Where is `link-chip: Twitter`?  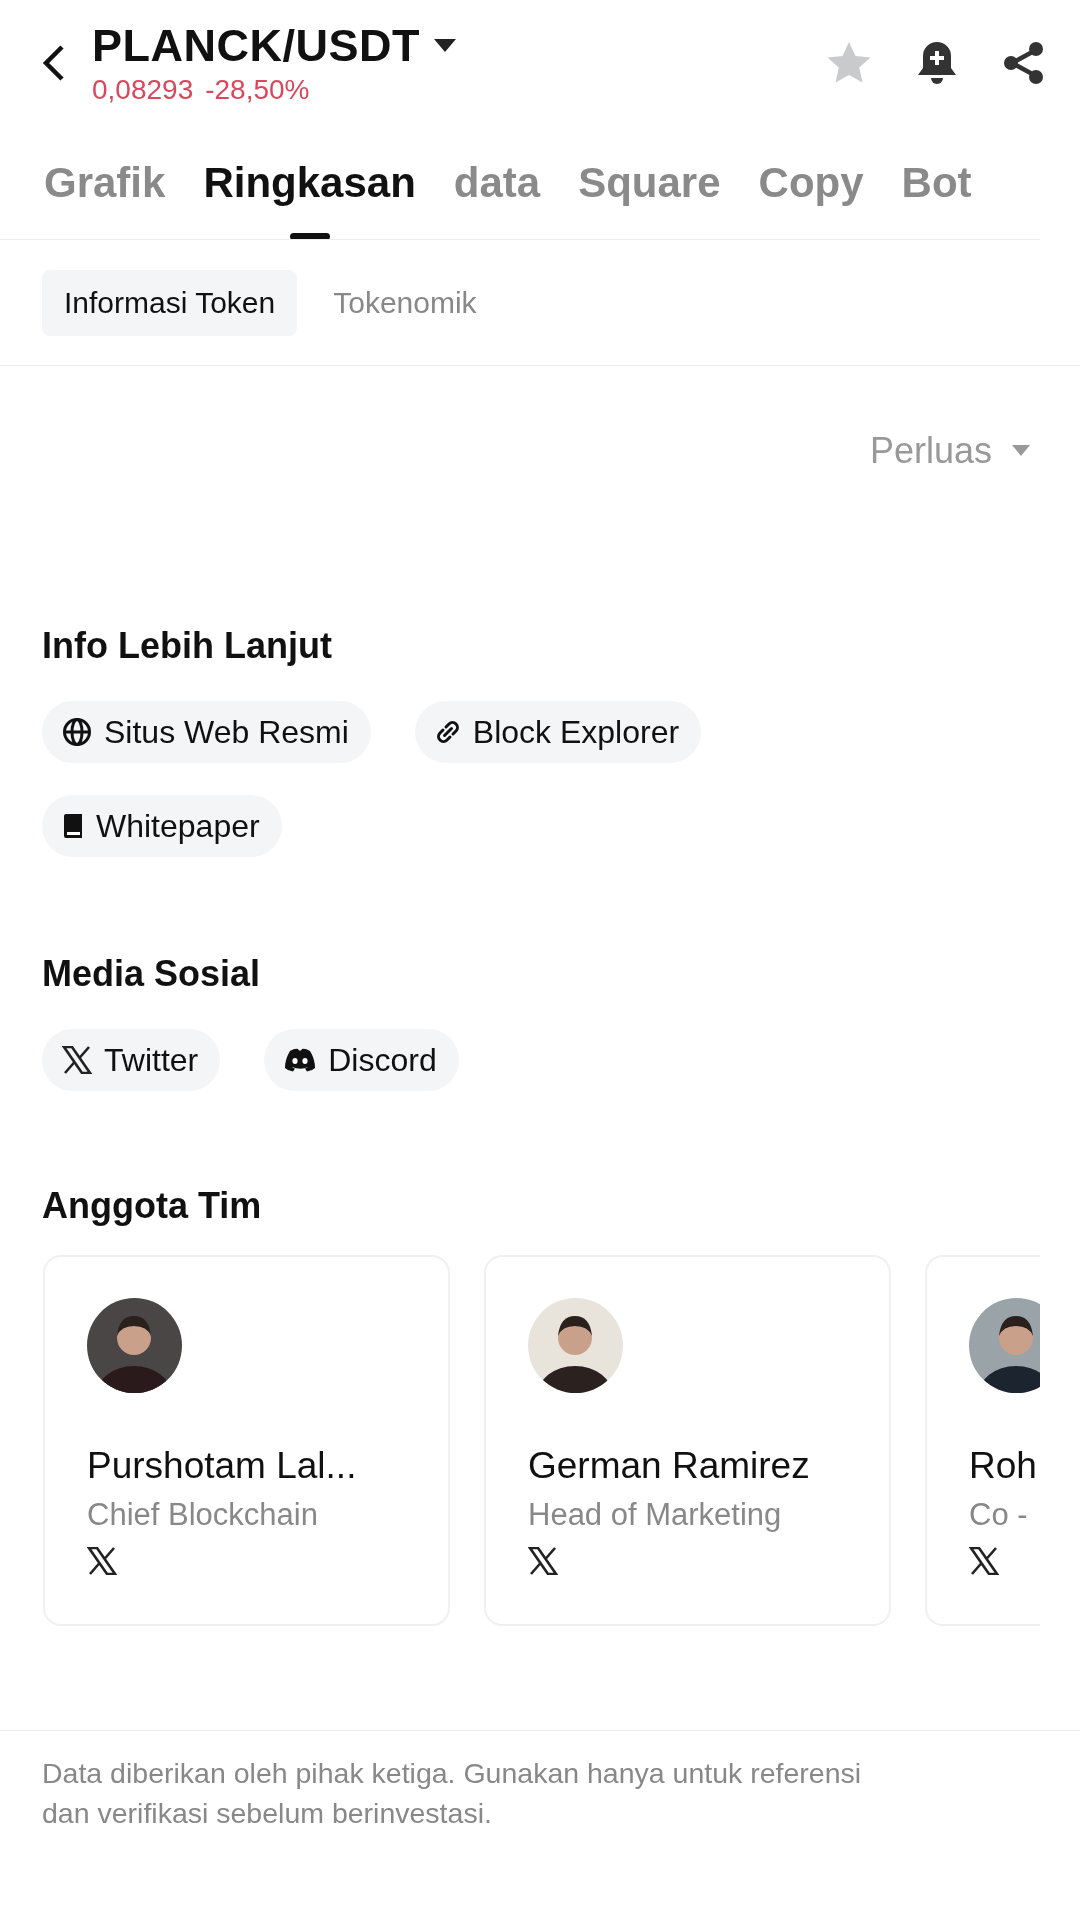
link-chip: Twitter is located at coordinates (131, 1060).